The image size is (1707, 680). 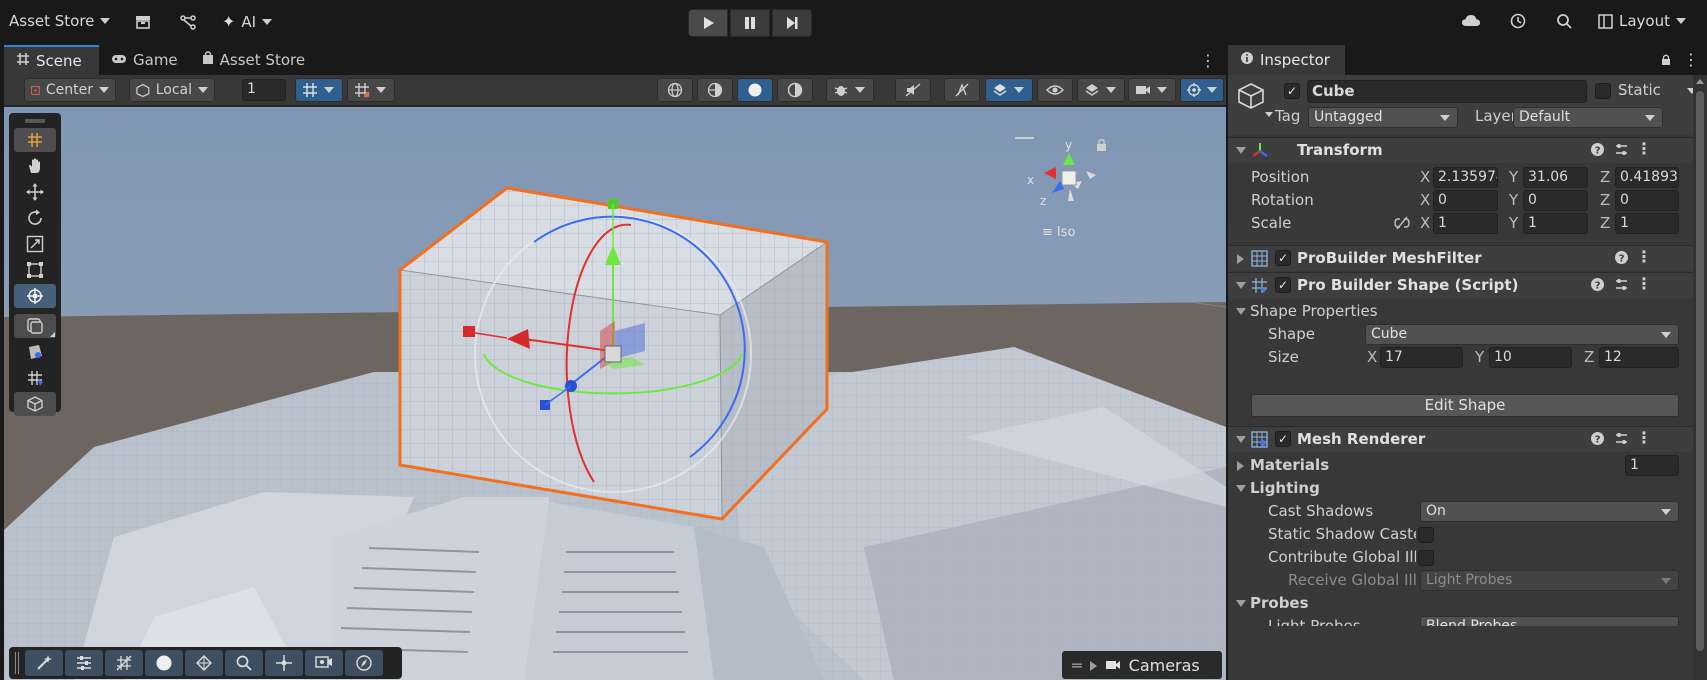 What do you see at coordinates (17, 663) in the screenshot?
I see `toolbar-grip-icon` at bounding box center [17, 663].